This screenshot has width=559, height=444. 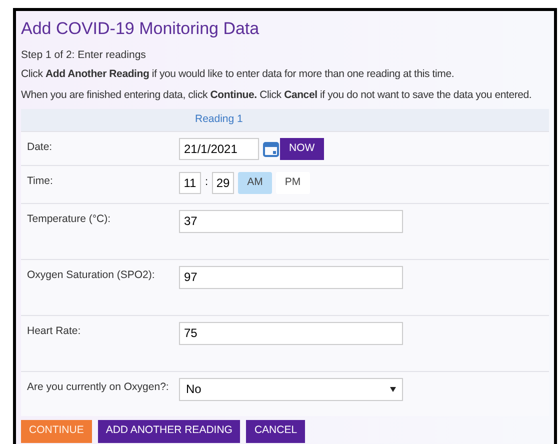 I want to click on action-button: CANCEL, so click(x=276, y=431).